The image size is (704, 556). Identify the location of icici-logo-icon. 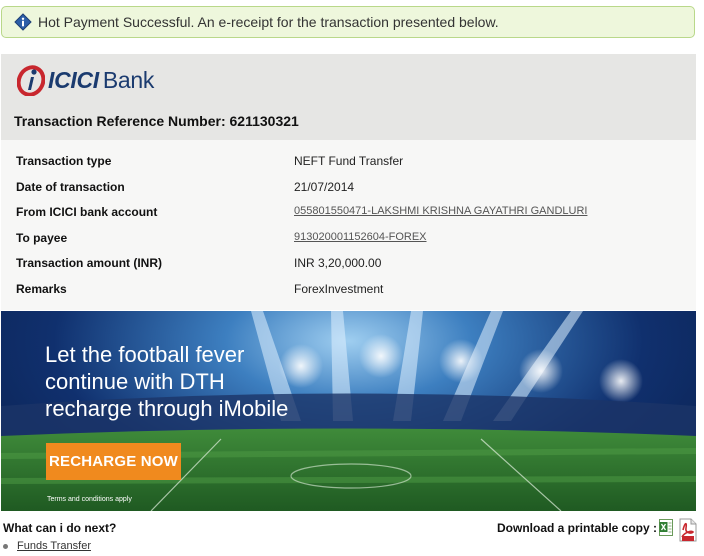
(31, 80).